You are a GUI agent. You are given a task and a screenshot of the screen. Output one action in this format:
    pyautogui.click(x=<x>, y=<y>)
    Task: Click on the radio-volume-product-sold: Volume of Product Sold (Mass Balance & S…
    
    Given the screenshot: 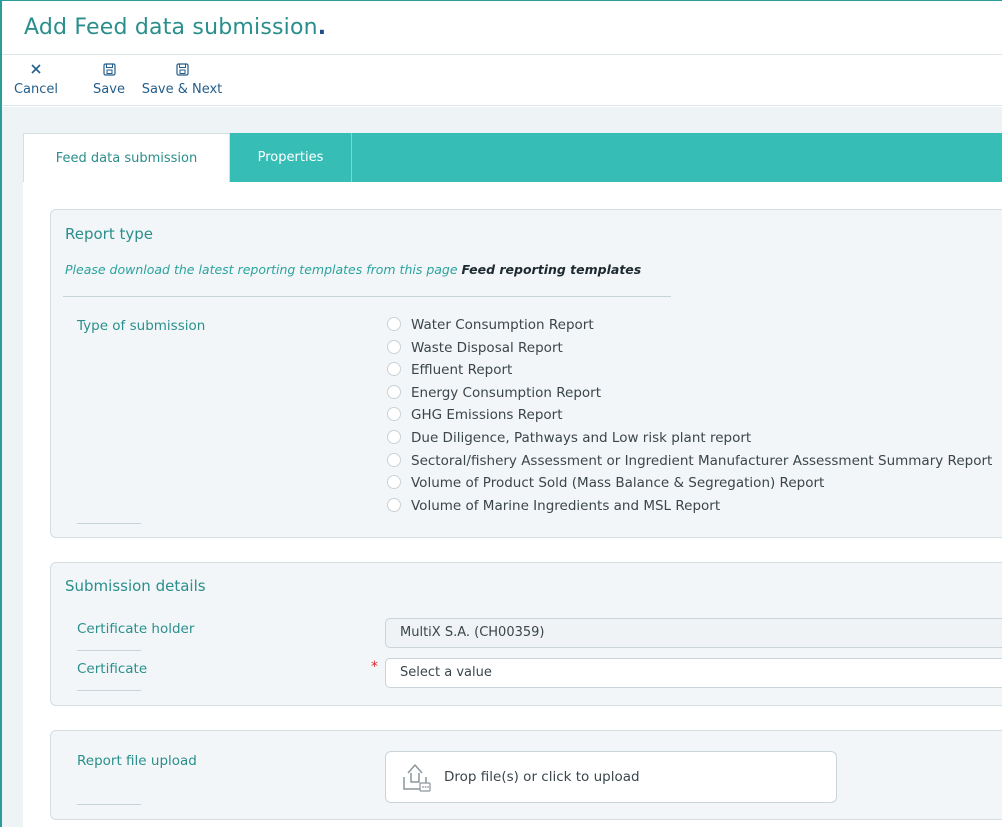 What is the action you would take?
    pyautogui.click(x=689, y=486)
    